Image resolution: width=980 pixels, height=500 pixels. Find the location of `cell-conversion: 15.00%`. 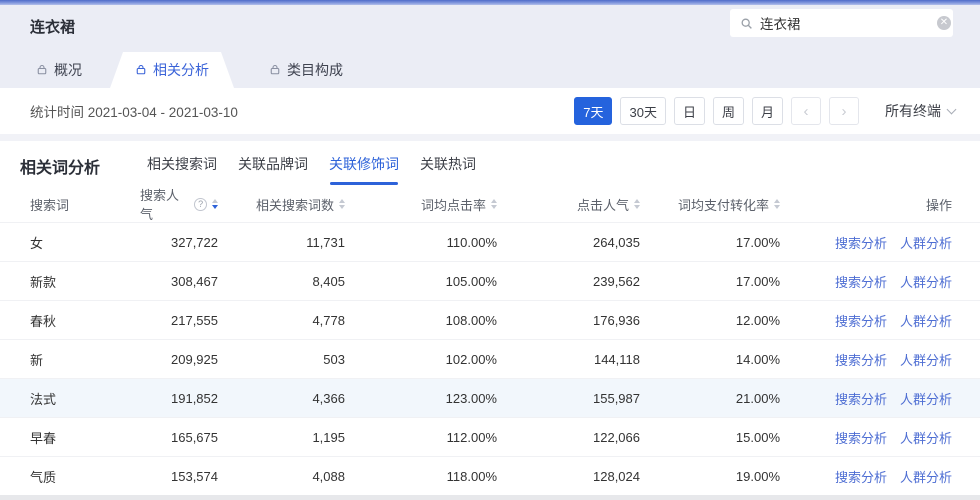

cell-conversion: 15.00% is located at coordinates (757, 437).